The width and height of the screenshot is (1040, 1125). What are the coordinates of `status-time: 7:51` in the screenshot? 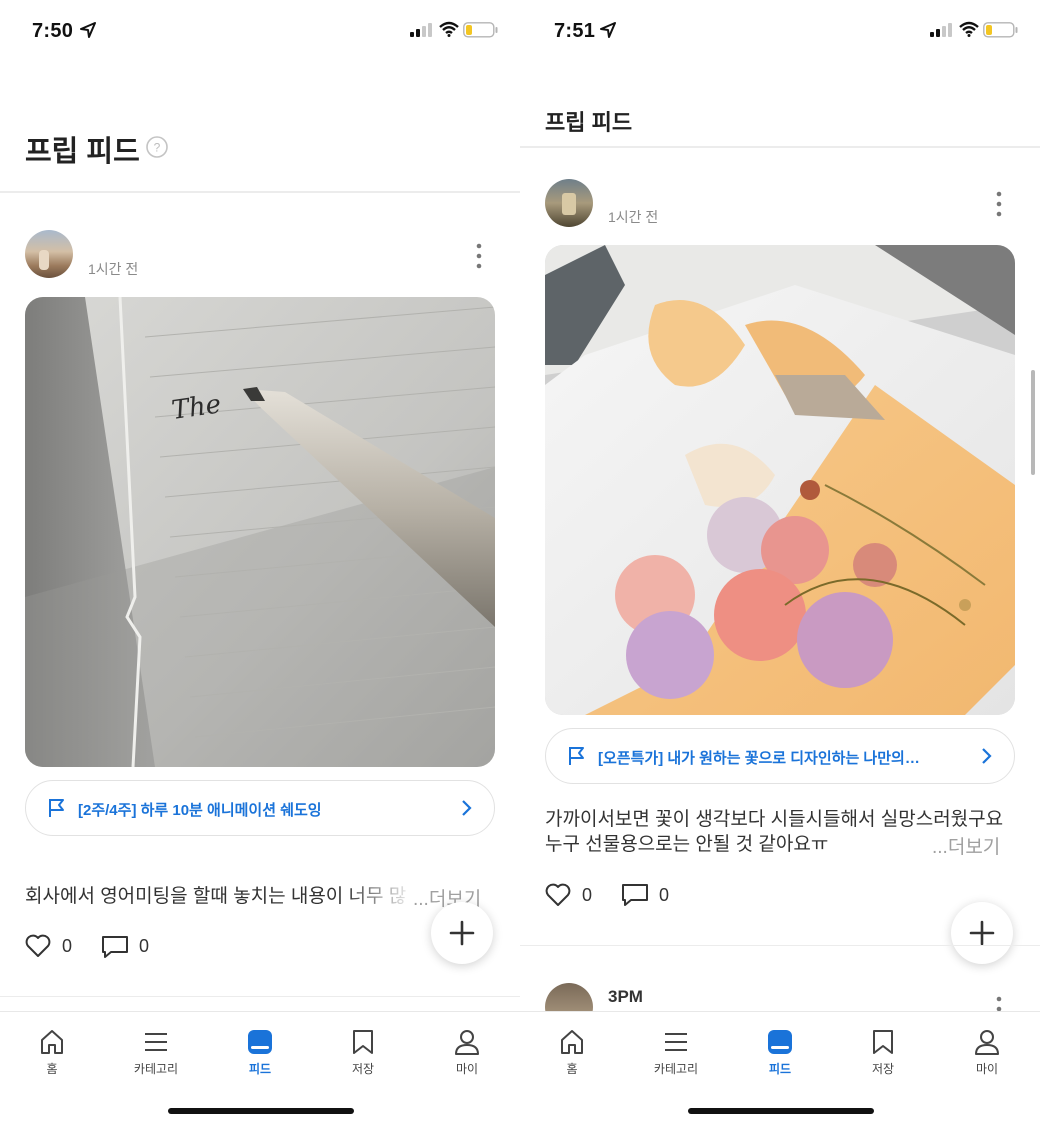 It's located at (575, 31).